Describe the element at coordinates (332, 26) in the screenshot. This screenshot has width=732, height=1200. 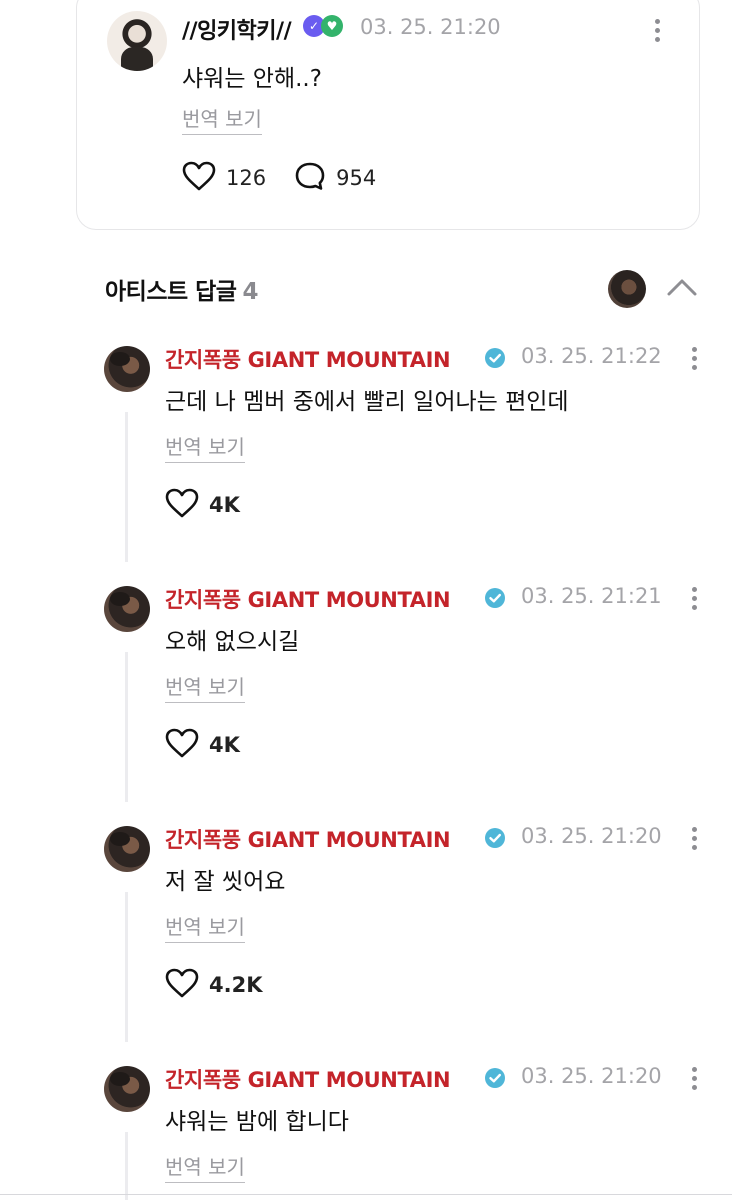
I see `fan-badge-icon: ♥` at that location.